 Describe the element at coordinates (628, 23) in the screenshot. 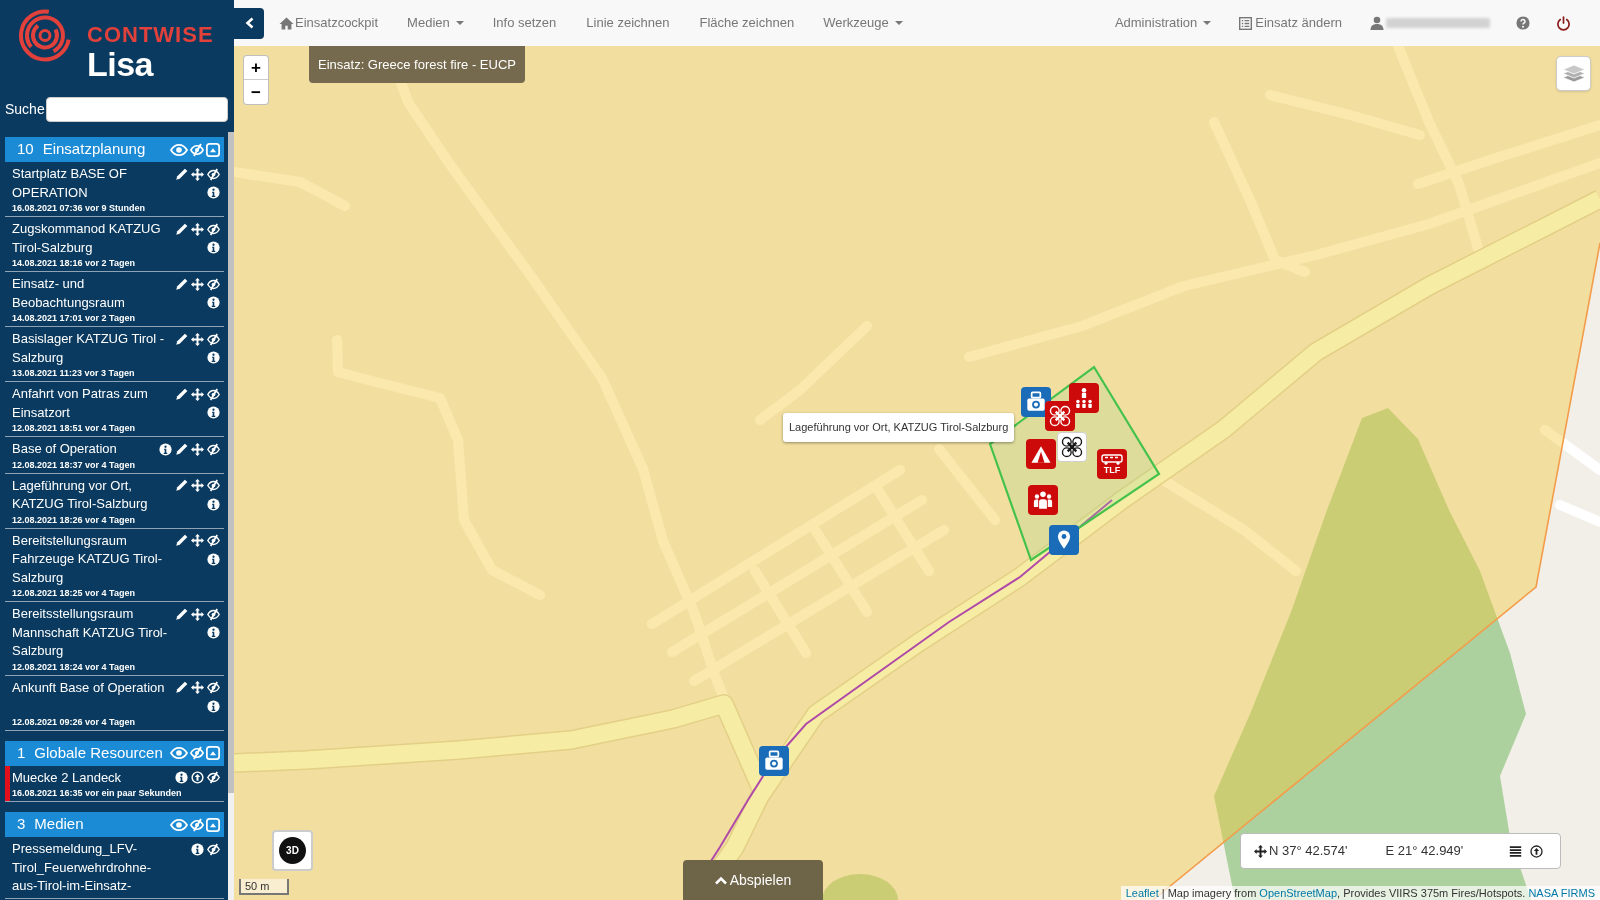

I see `nav-link: Linie zeichnen` at that location.